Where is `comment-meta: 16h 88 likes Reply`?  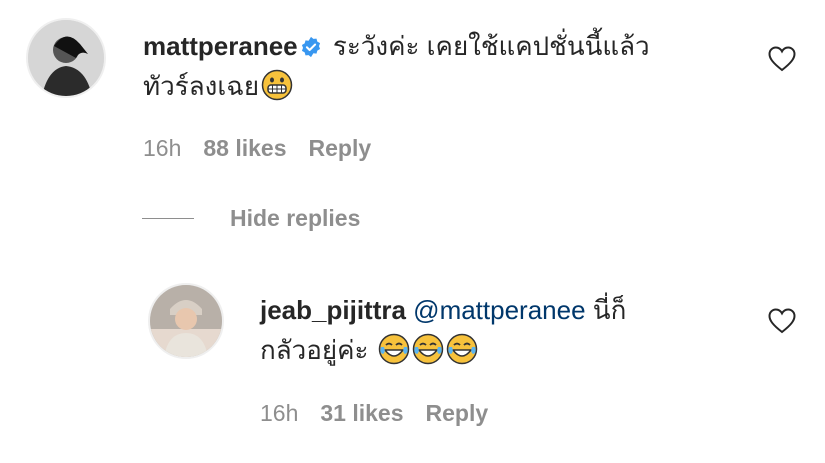 comment-meta: 16h 88 likes Reply is located at coordinates (257, 148).